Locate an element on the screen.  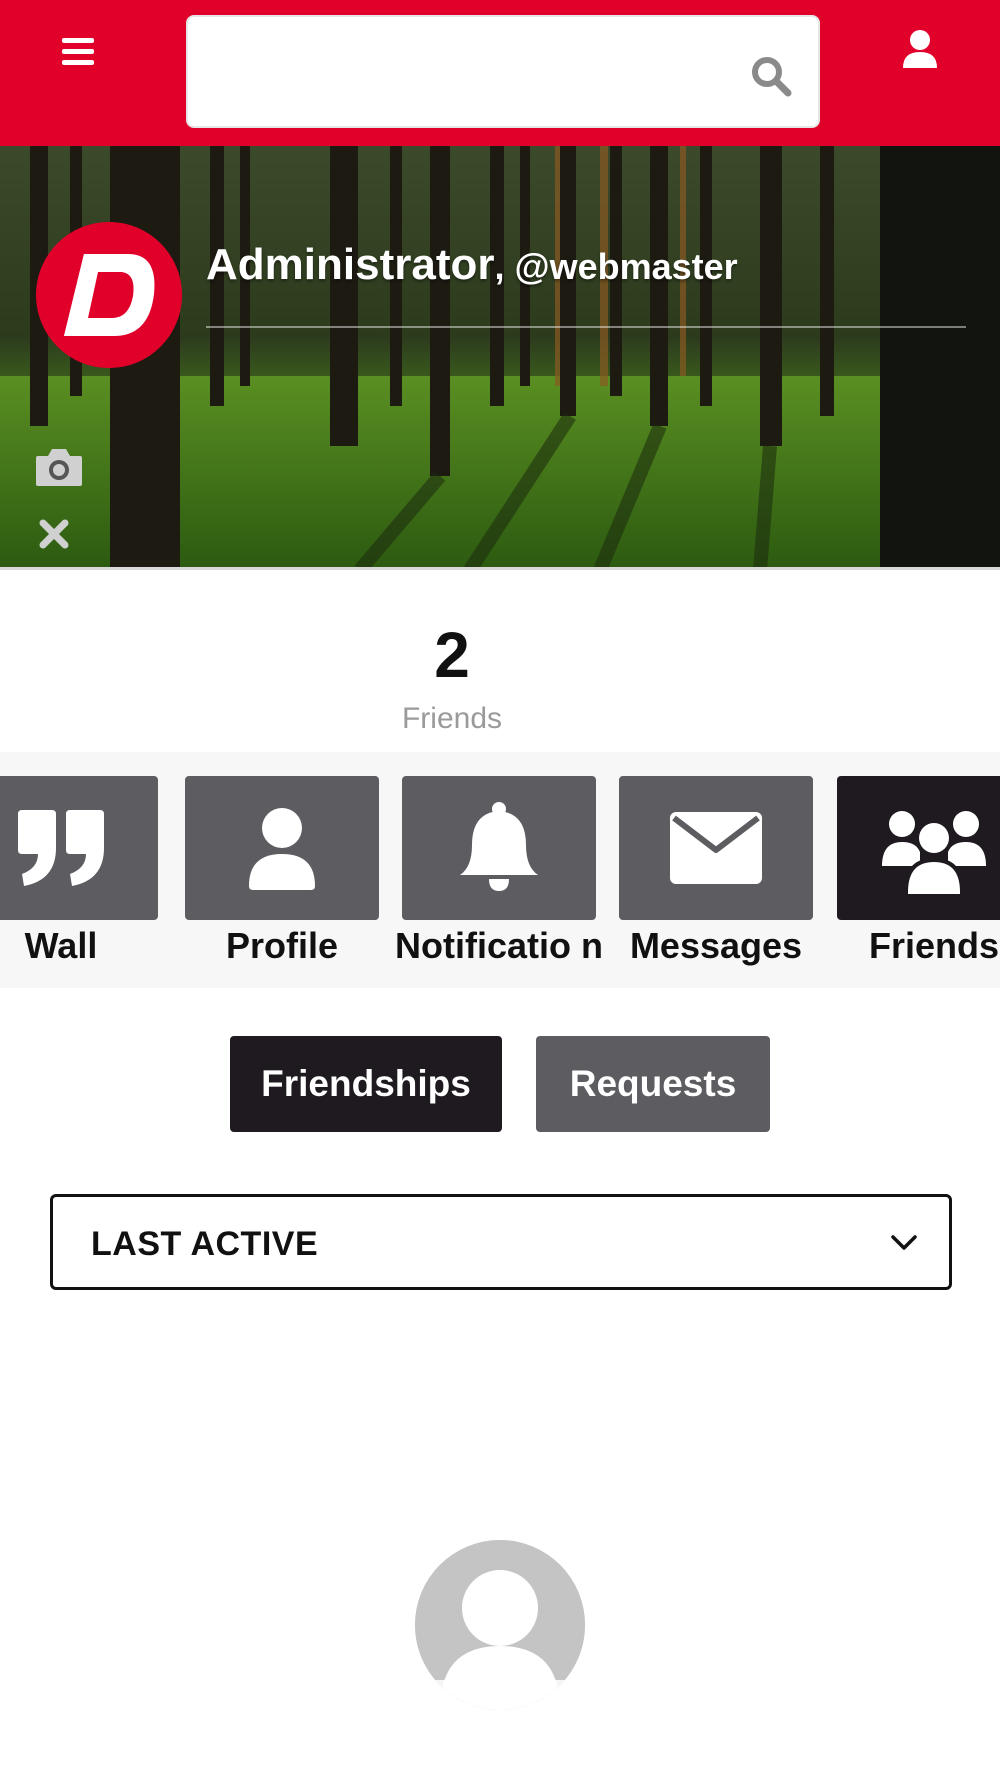
users-icon is located at coordinates (934, 853).